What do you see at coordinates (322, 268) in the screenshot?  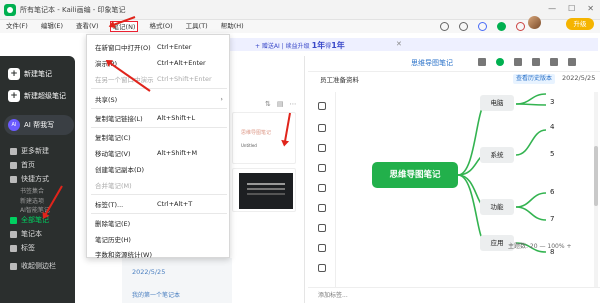 I see `outline-icon` at bounding box center [322, 268].